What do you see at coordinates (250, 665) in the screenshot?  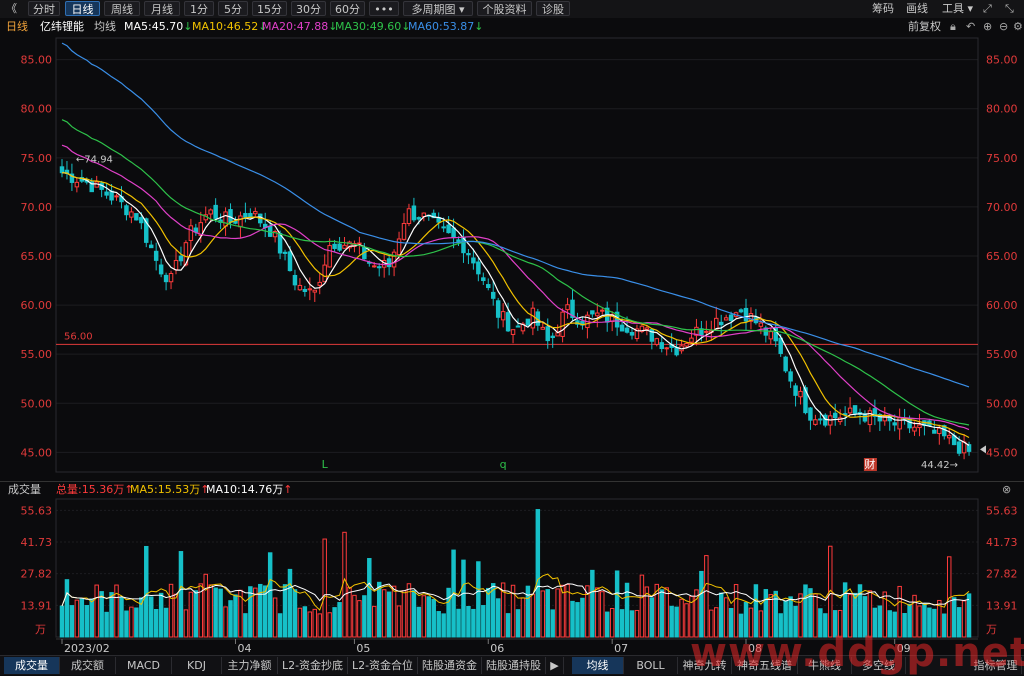 I see `tab-main-net: 主力净额` at bounding box center [250, 665].